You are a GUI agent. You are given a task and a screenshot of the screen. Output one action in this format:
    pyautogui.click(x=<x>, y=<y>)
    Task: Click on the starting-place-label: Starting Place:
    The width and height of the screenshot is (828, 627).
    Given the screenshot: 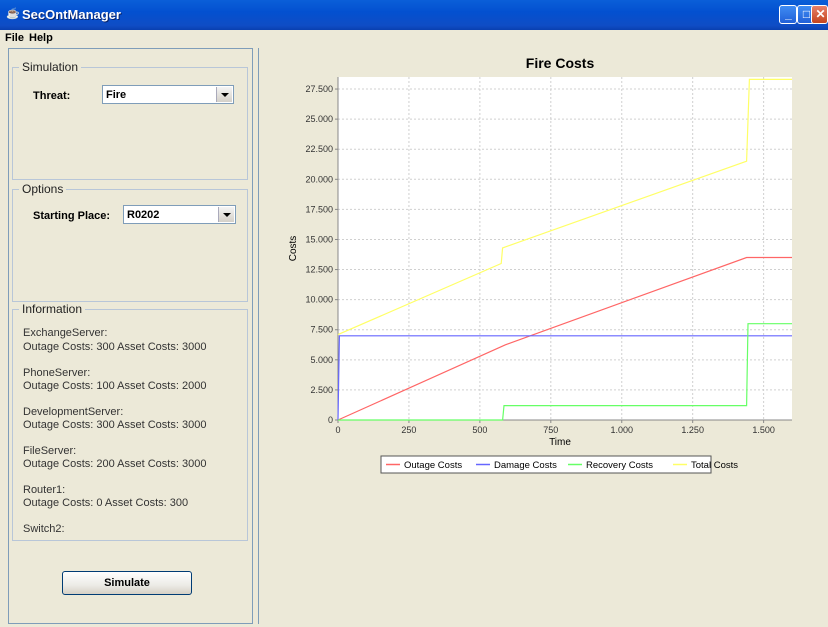 What is the action you would take?
    pyautogui.click(x=72, y=216)
    